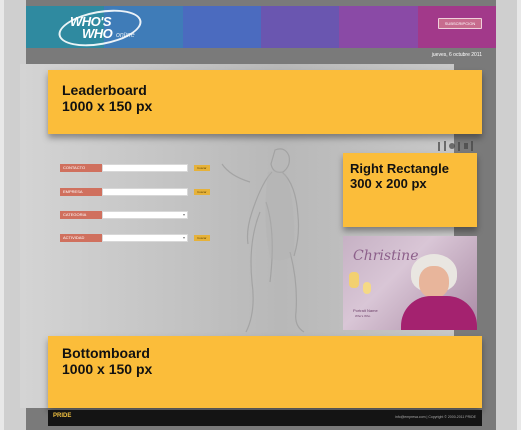 This screenshot has width=521, height=430. What do you see at coordinates (62, 416) in the screenshot?
I see `footer-brand: PRIDE` at bounding box center [62, 416].